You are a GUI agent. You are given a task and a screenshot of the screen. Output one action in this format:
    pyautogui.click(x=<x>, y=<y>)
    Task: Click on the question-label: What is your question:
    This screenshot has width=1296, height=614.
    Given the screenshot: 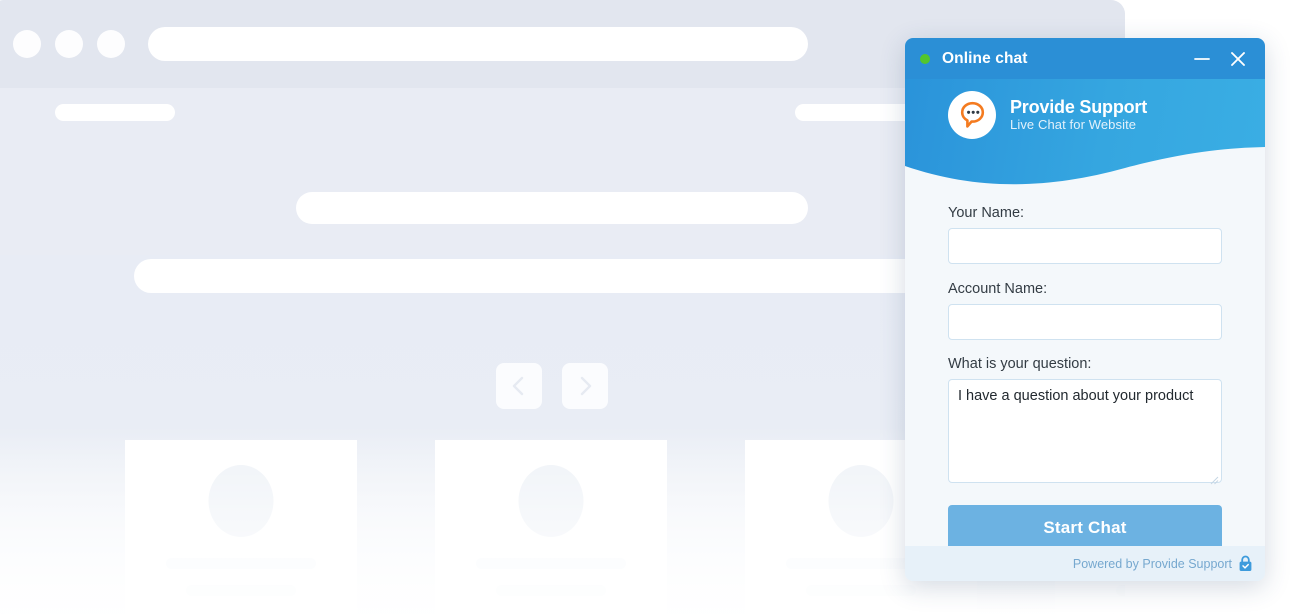 What is the action you would take?
    pyautogui.click(x=1020, y=364)
    